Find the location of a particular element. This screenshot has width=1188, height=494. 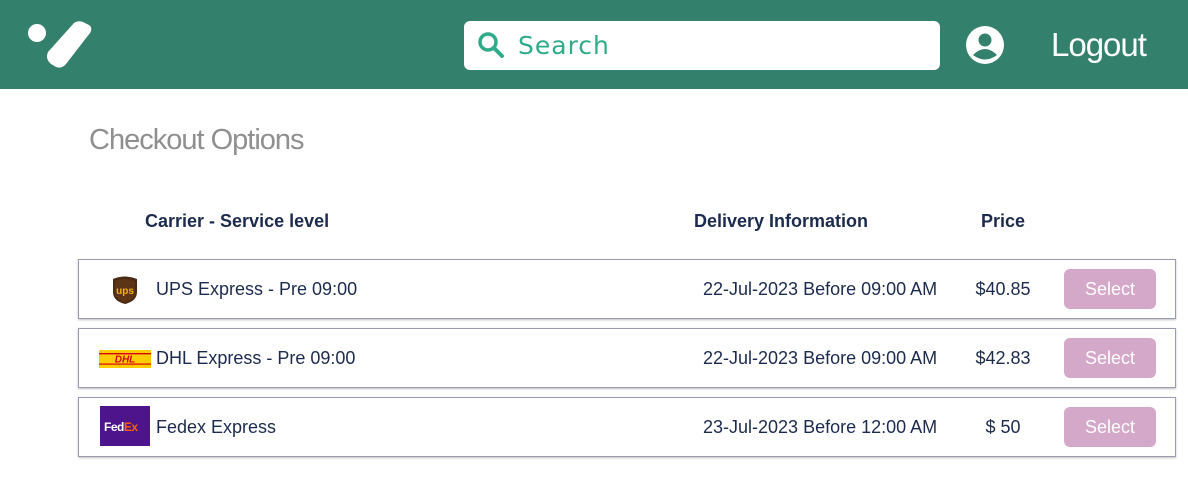

svg-text: ups is located at coordinates (125, 291).